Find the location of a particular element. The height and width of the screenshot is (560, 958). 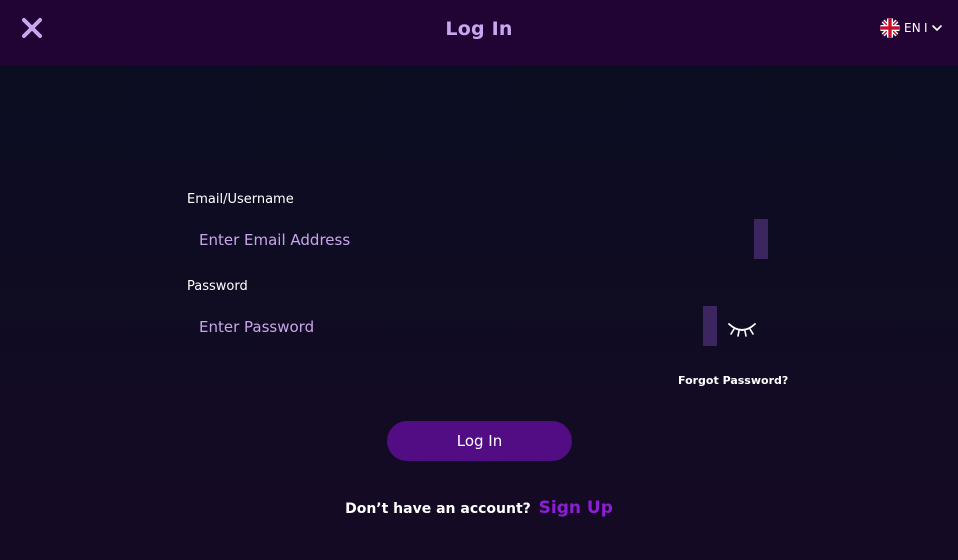

language-code: EN is located at coordinates (912, 28).